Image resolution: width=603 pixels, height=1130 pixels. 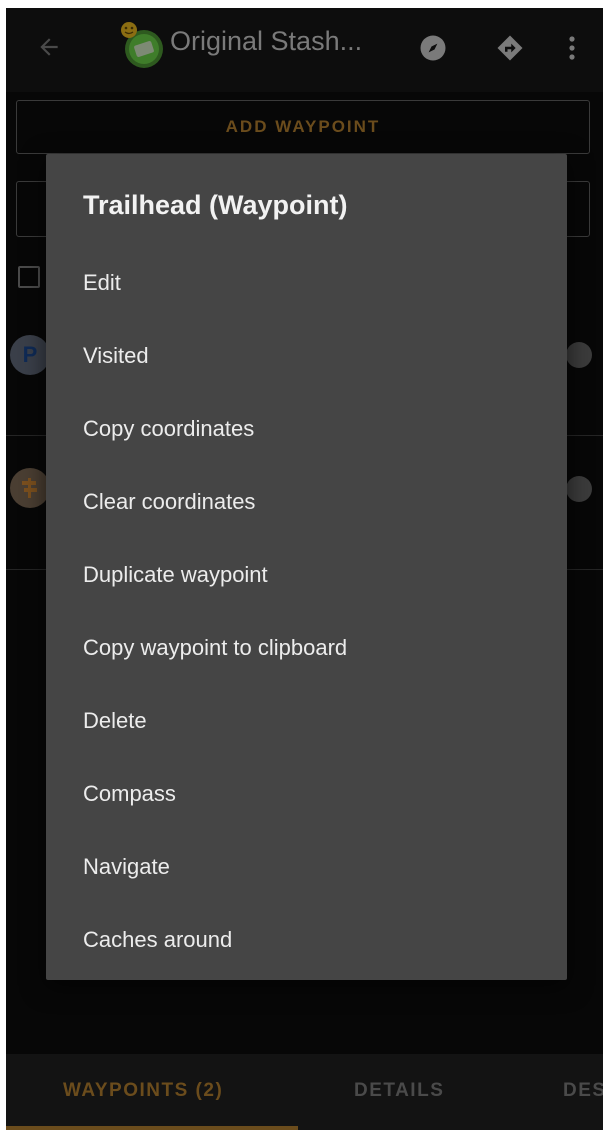 What do you see at coordinates (306, 501) in the screenshot?
I see `menu-item-clear-coordinates: Clear coordinates` at bounding box center [306, 501].